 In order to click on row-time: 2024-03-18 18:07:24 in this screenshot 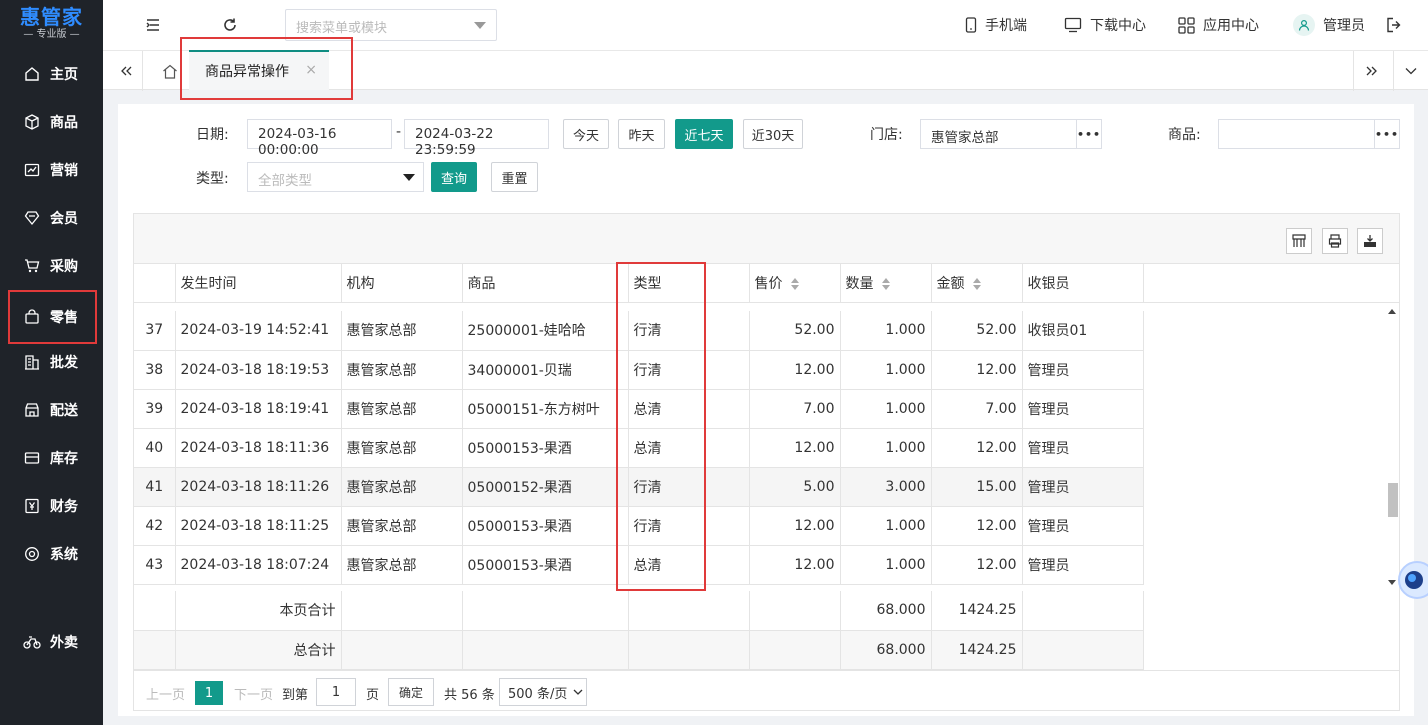, I will do `click(258, 565)`.